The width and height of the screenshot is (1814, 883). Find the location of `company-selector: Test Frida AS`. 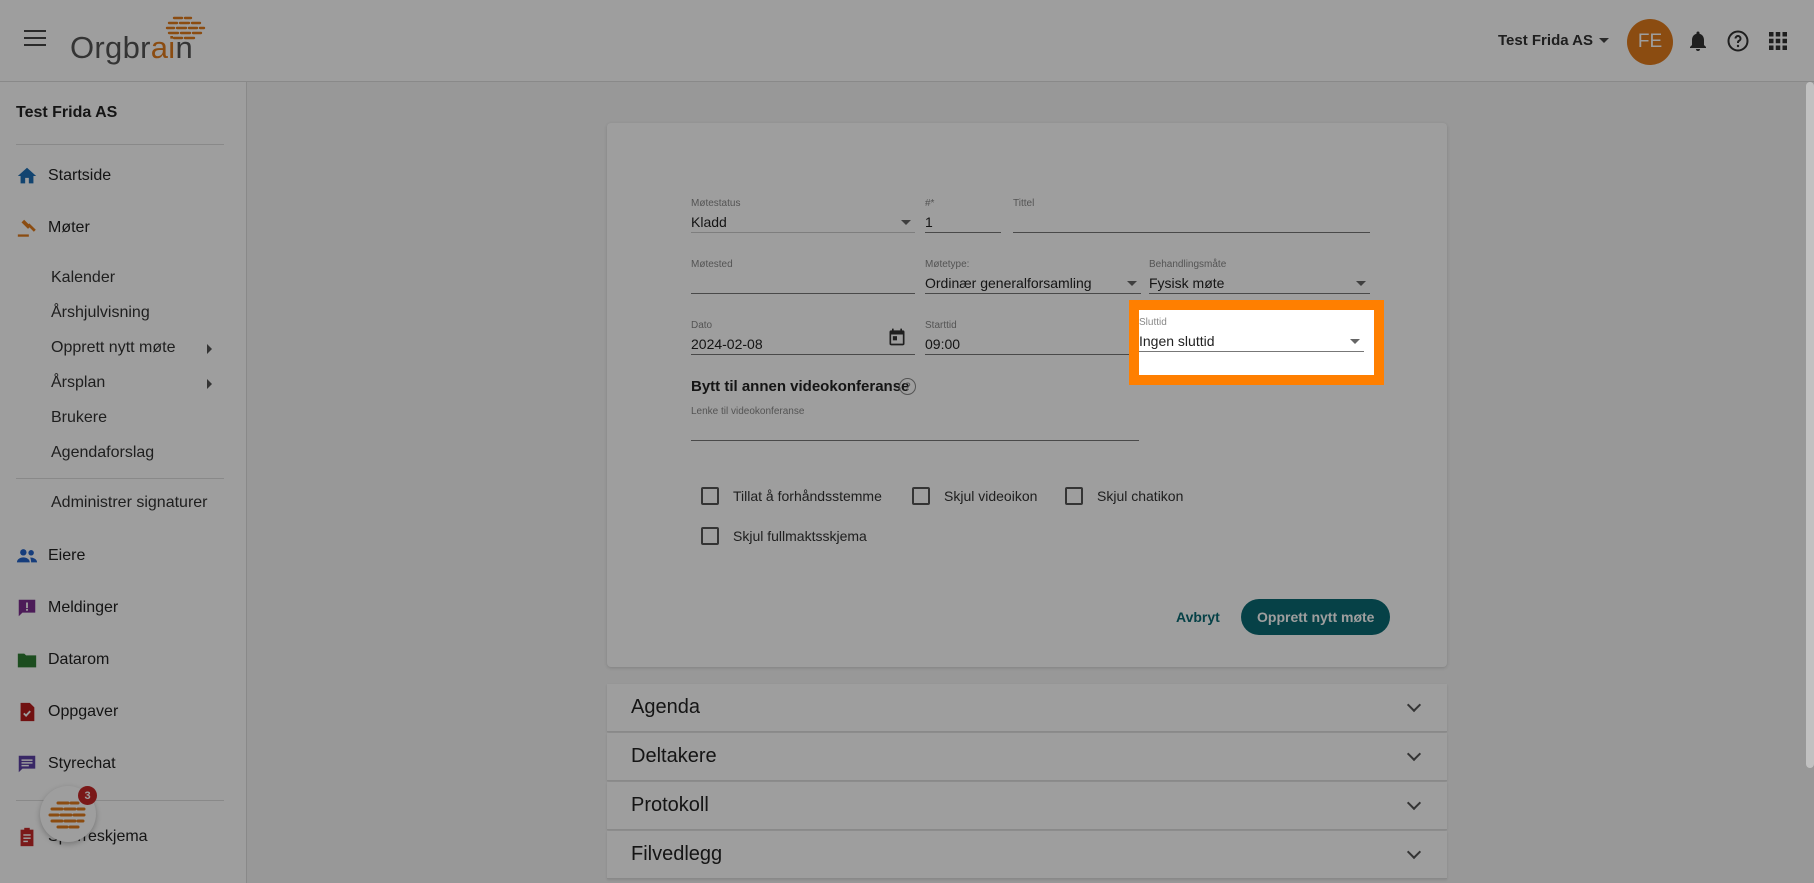

company-selector: Test Frida AS is located at coordinates (1554, 40).